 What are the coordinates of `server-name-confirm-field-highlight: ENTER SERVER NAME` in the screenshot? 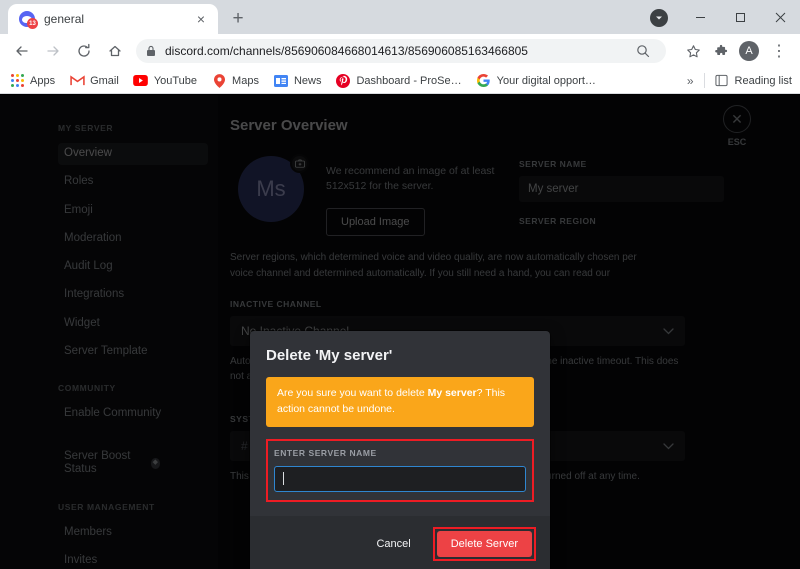 It's located at (400, 470).